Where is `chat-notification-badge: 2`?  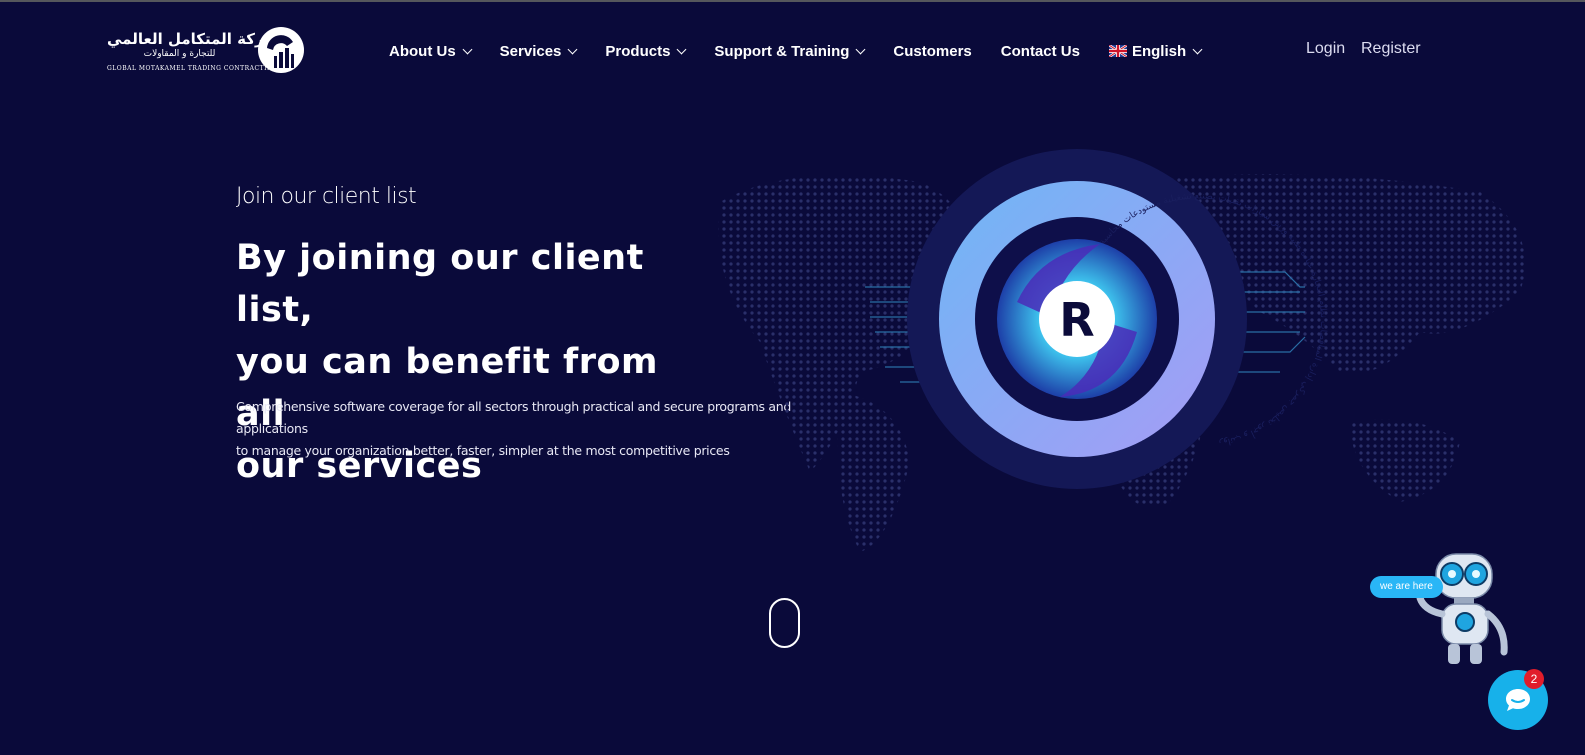
chat-notification-badge: 2 is located at coordinates (1534, 679).